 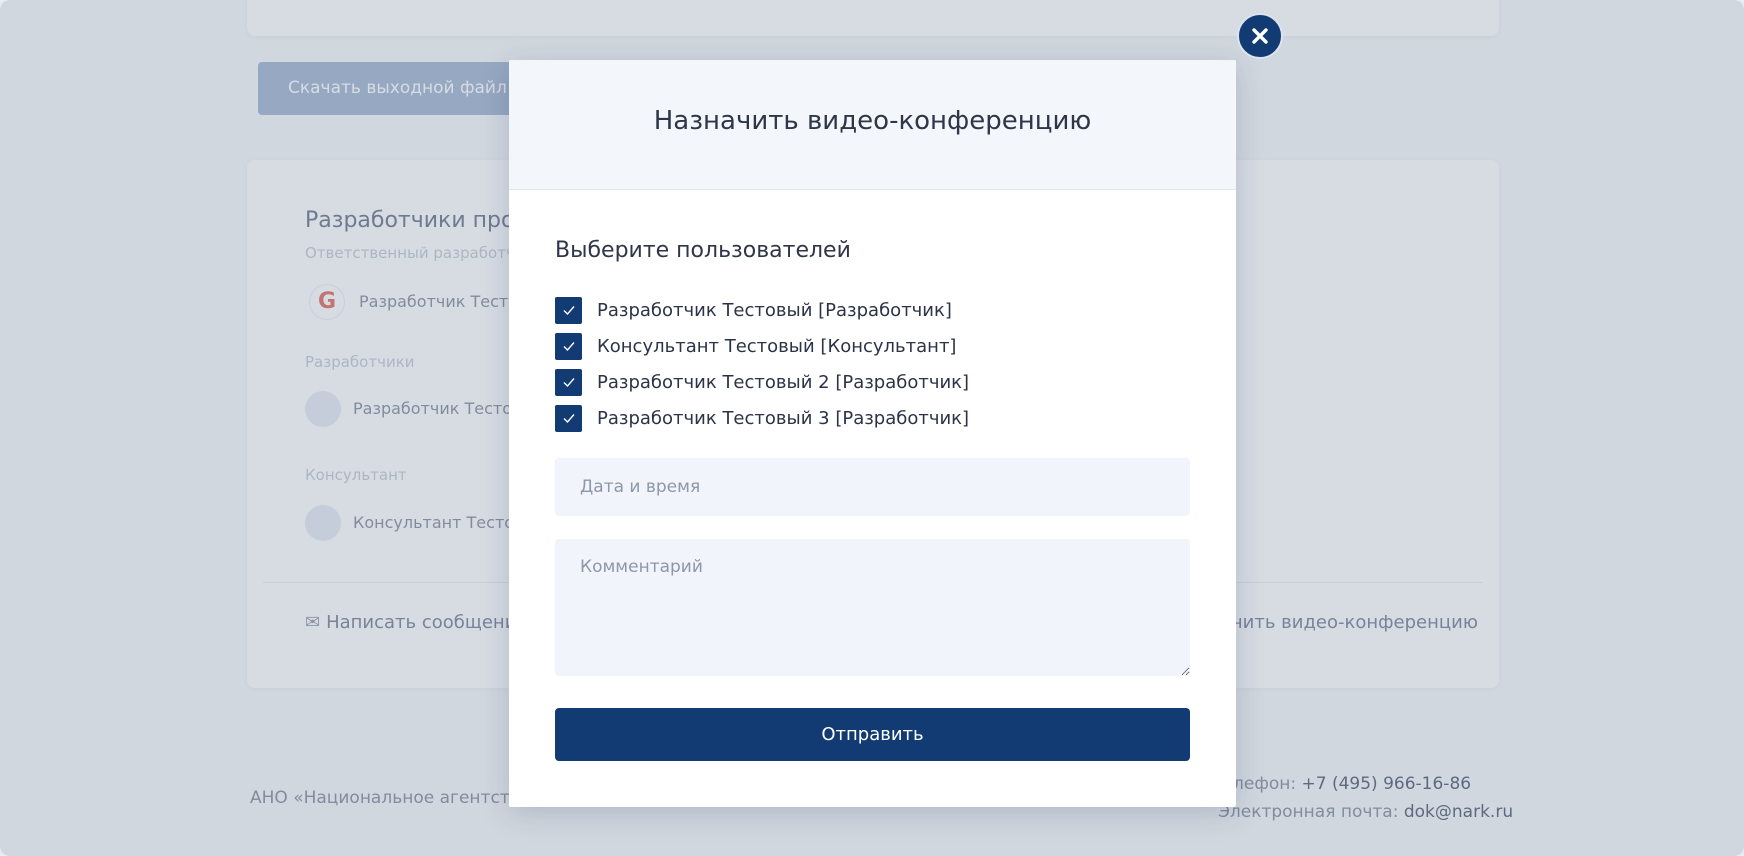 I want to click on close-modal-button, so click(x=1260, y=36).